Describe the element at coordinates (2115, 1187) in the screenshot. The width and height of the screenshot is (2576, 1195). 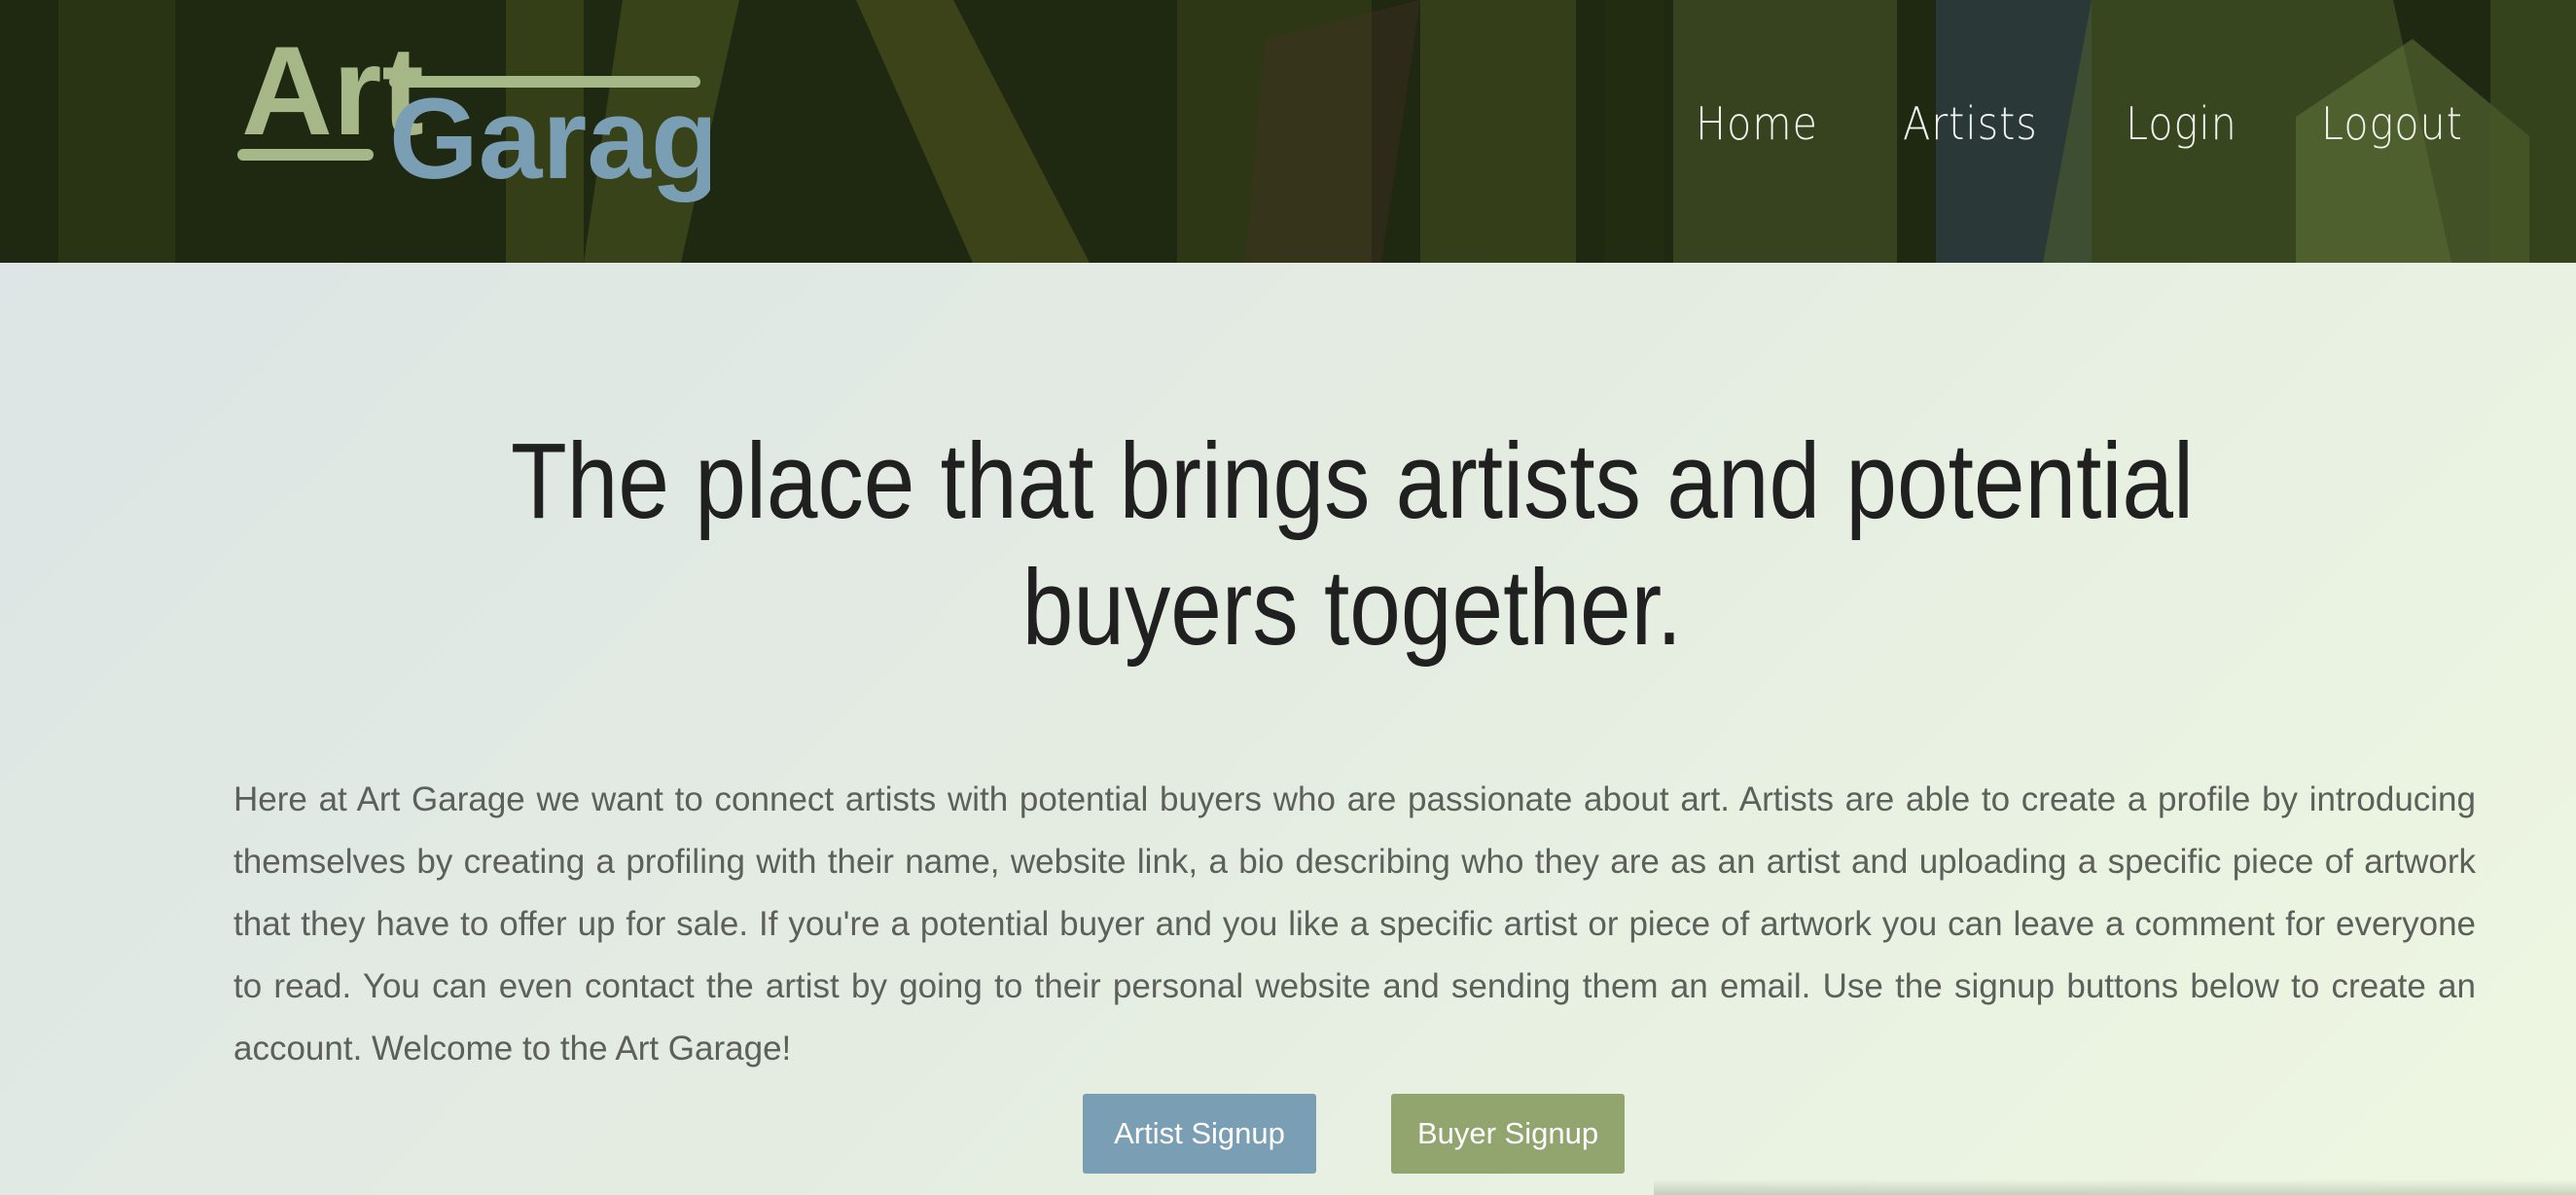
I see `bottom-shadow-divider` at that location.